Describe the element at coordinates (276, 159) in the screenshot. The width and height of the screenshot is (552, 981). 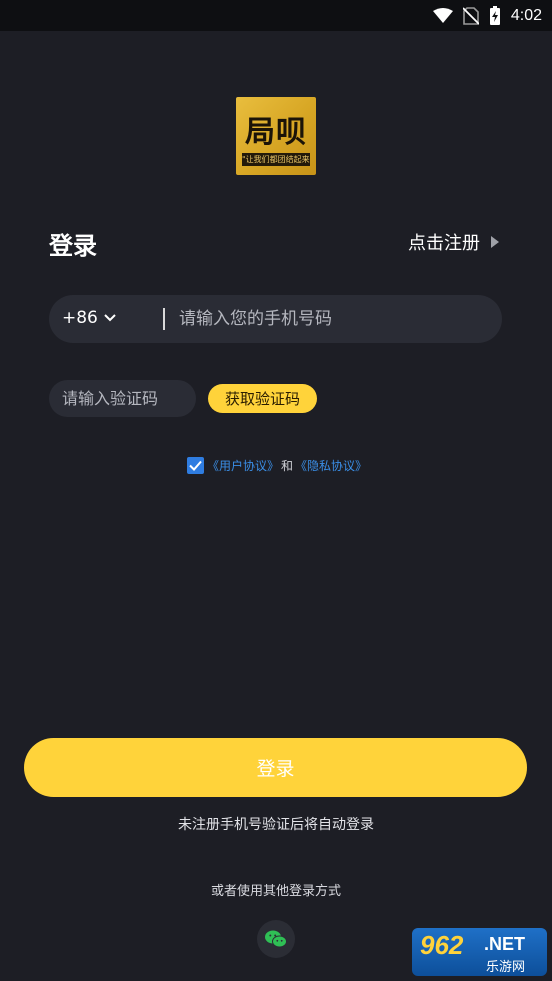
I see `logo-slogan: "让我们都团结起来"` at that location.